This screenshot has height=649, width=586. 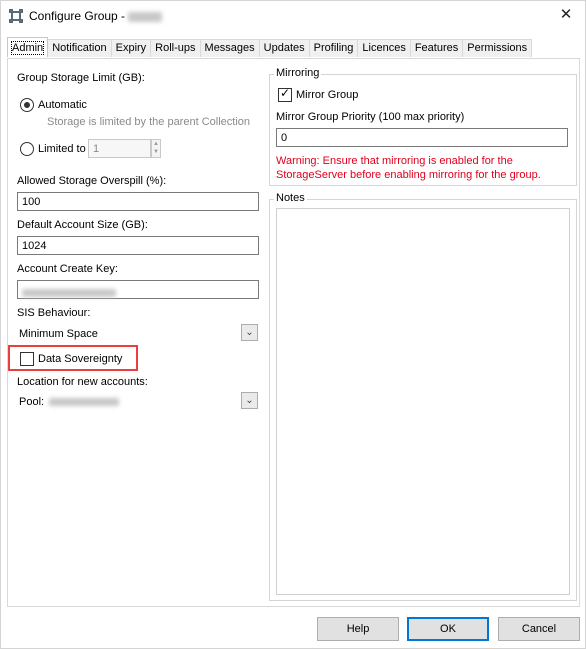 What do you see at coordinates (436, 48) in the screenshot?
I see `tab-features: Features` at bounding box center [436, 48].